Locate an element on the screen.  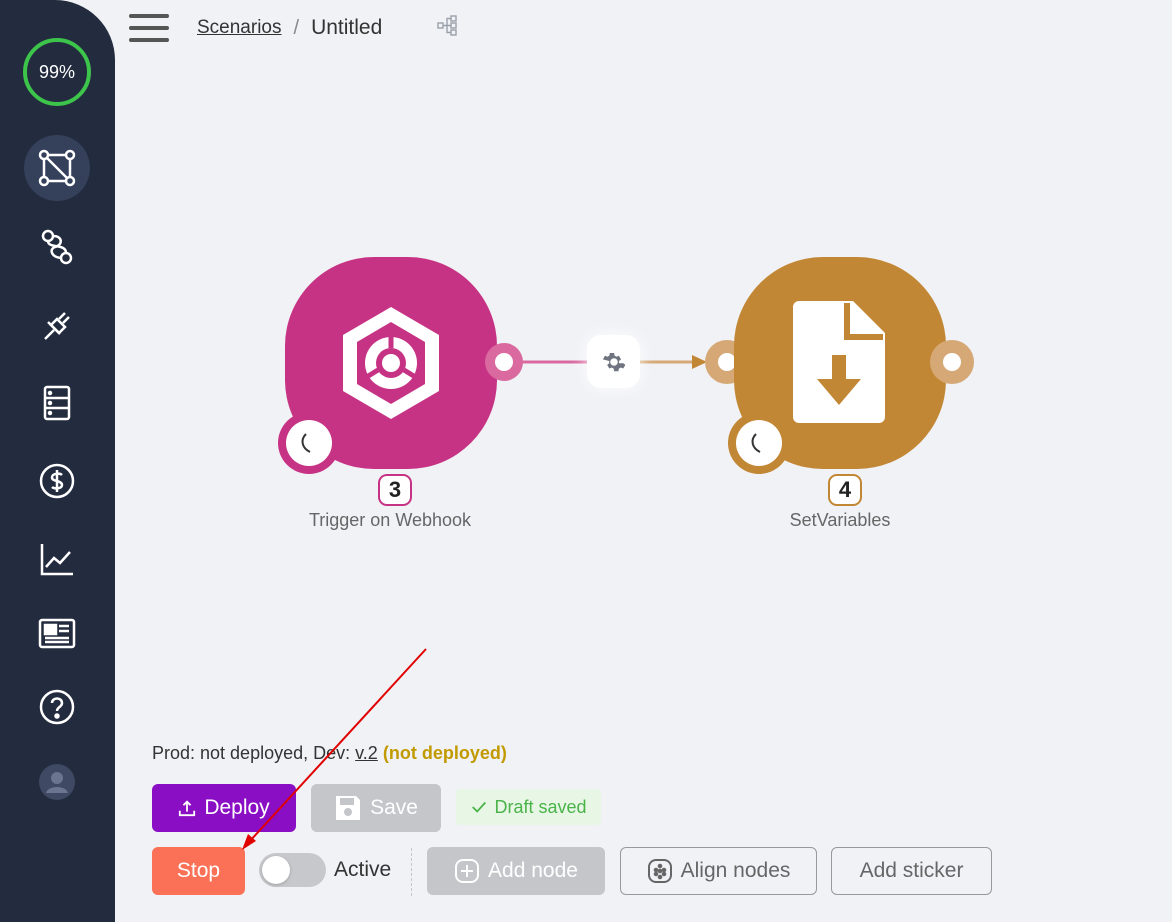
chart-icon is located at coordinates (56, 560).